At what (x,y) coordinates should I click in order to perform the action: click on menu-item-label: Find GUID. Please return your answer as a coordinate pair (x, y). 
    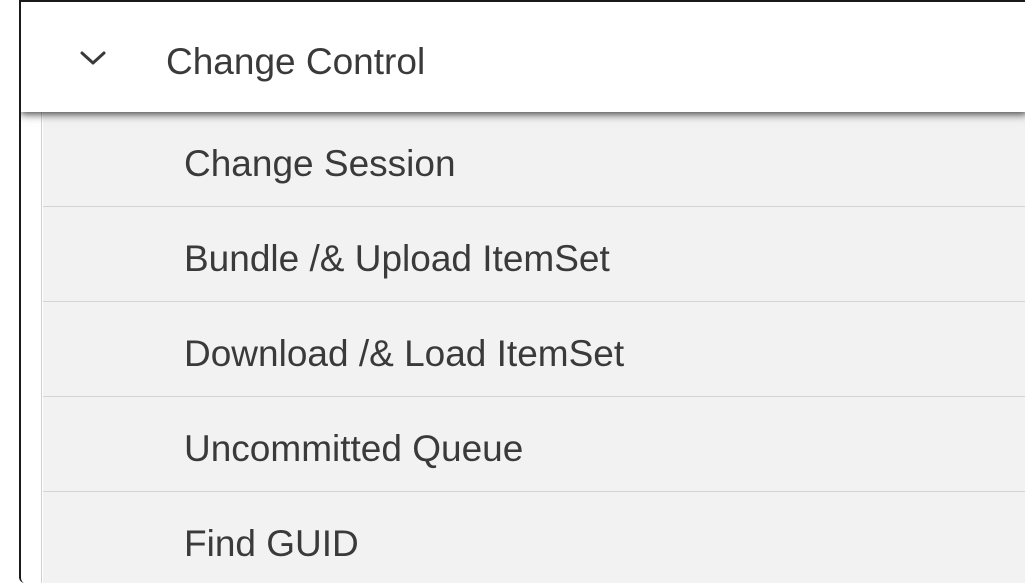
    Looking at the image, I should click on (271, 543).